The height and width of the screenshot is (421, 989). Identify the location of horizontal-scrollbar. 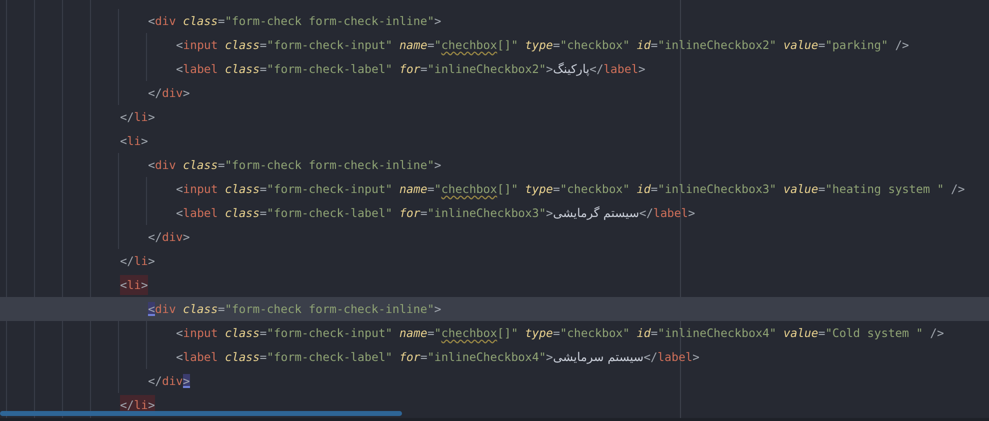
(201, 413).